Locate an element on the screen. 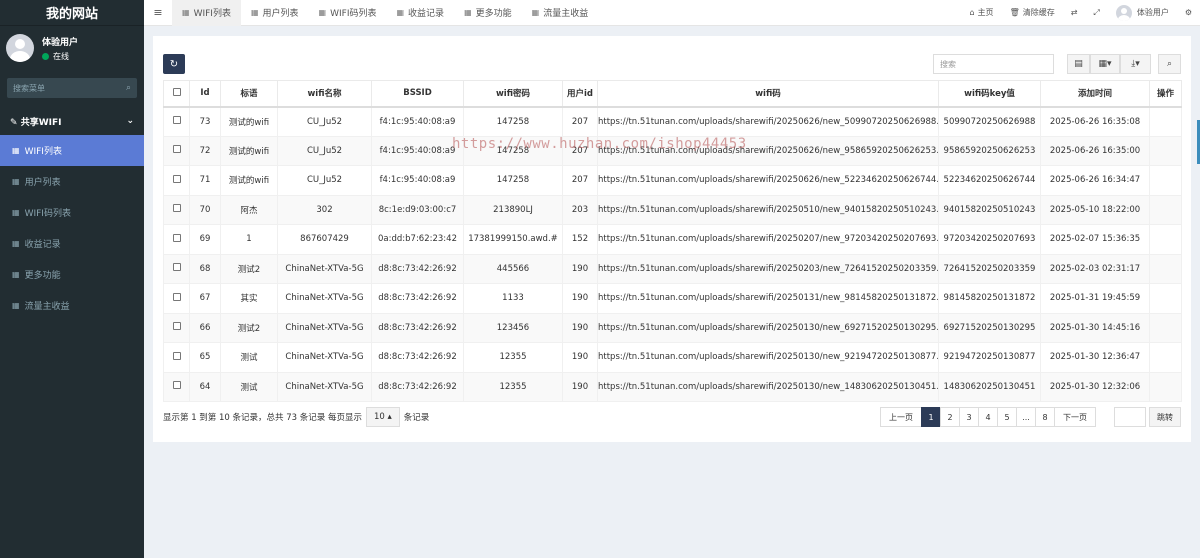 The image size is (1200, 558). tab-traffic-income: ▦ 流量主收益 is located at coordinates (560, 13).